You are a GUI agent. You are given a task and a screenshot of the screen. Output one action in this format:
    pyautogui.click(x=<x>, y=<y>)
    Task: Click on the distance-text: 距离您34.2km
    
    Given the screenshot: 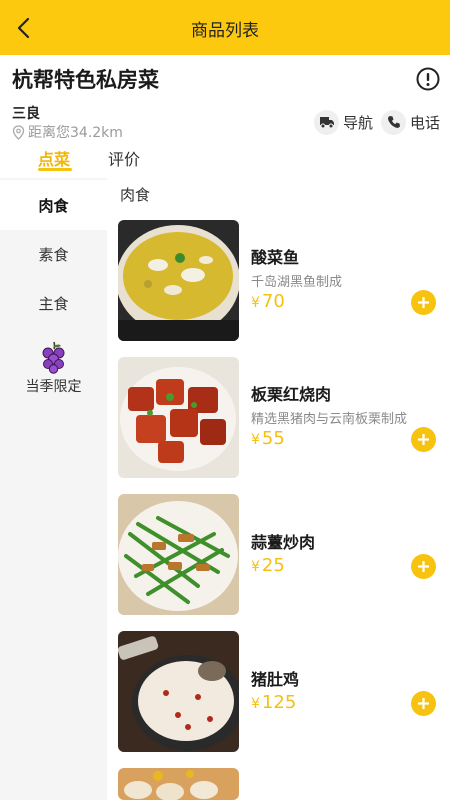 What is the action you would take?
    pyautogui.click(x=75, y=133)
    